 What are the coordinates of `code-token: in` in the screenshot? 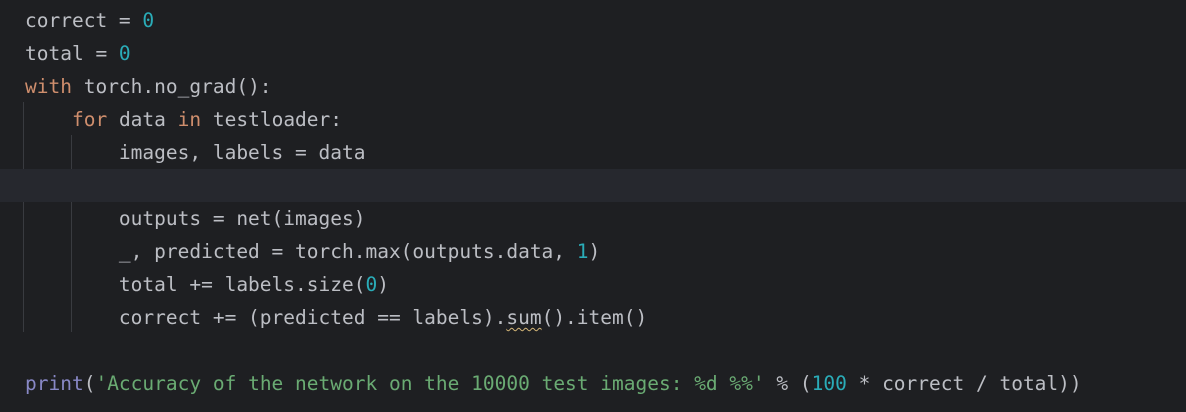 It's located at (189, 119).